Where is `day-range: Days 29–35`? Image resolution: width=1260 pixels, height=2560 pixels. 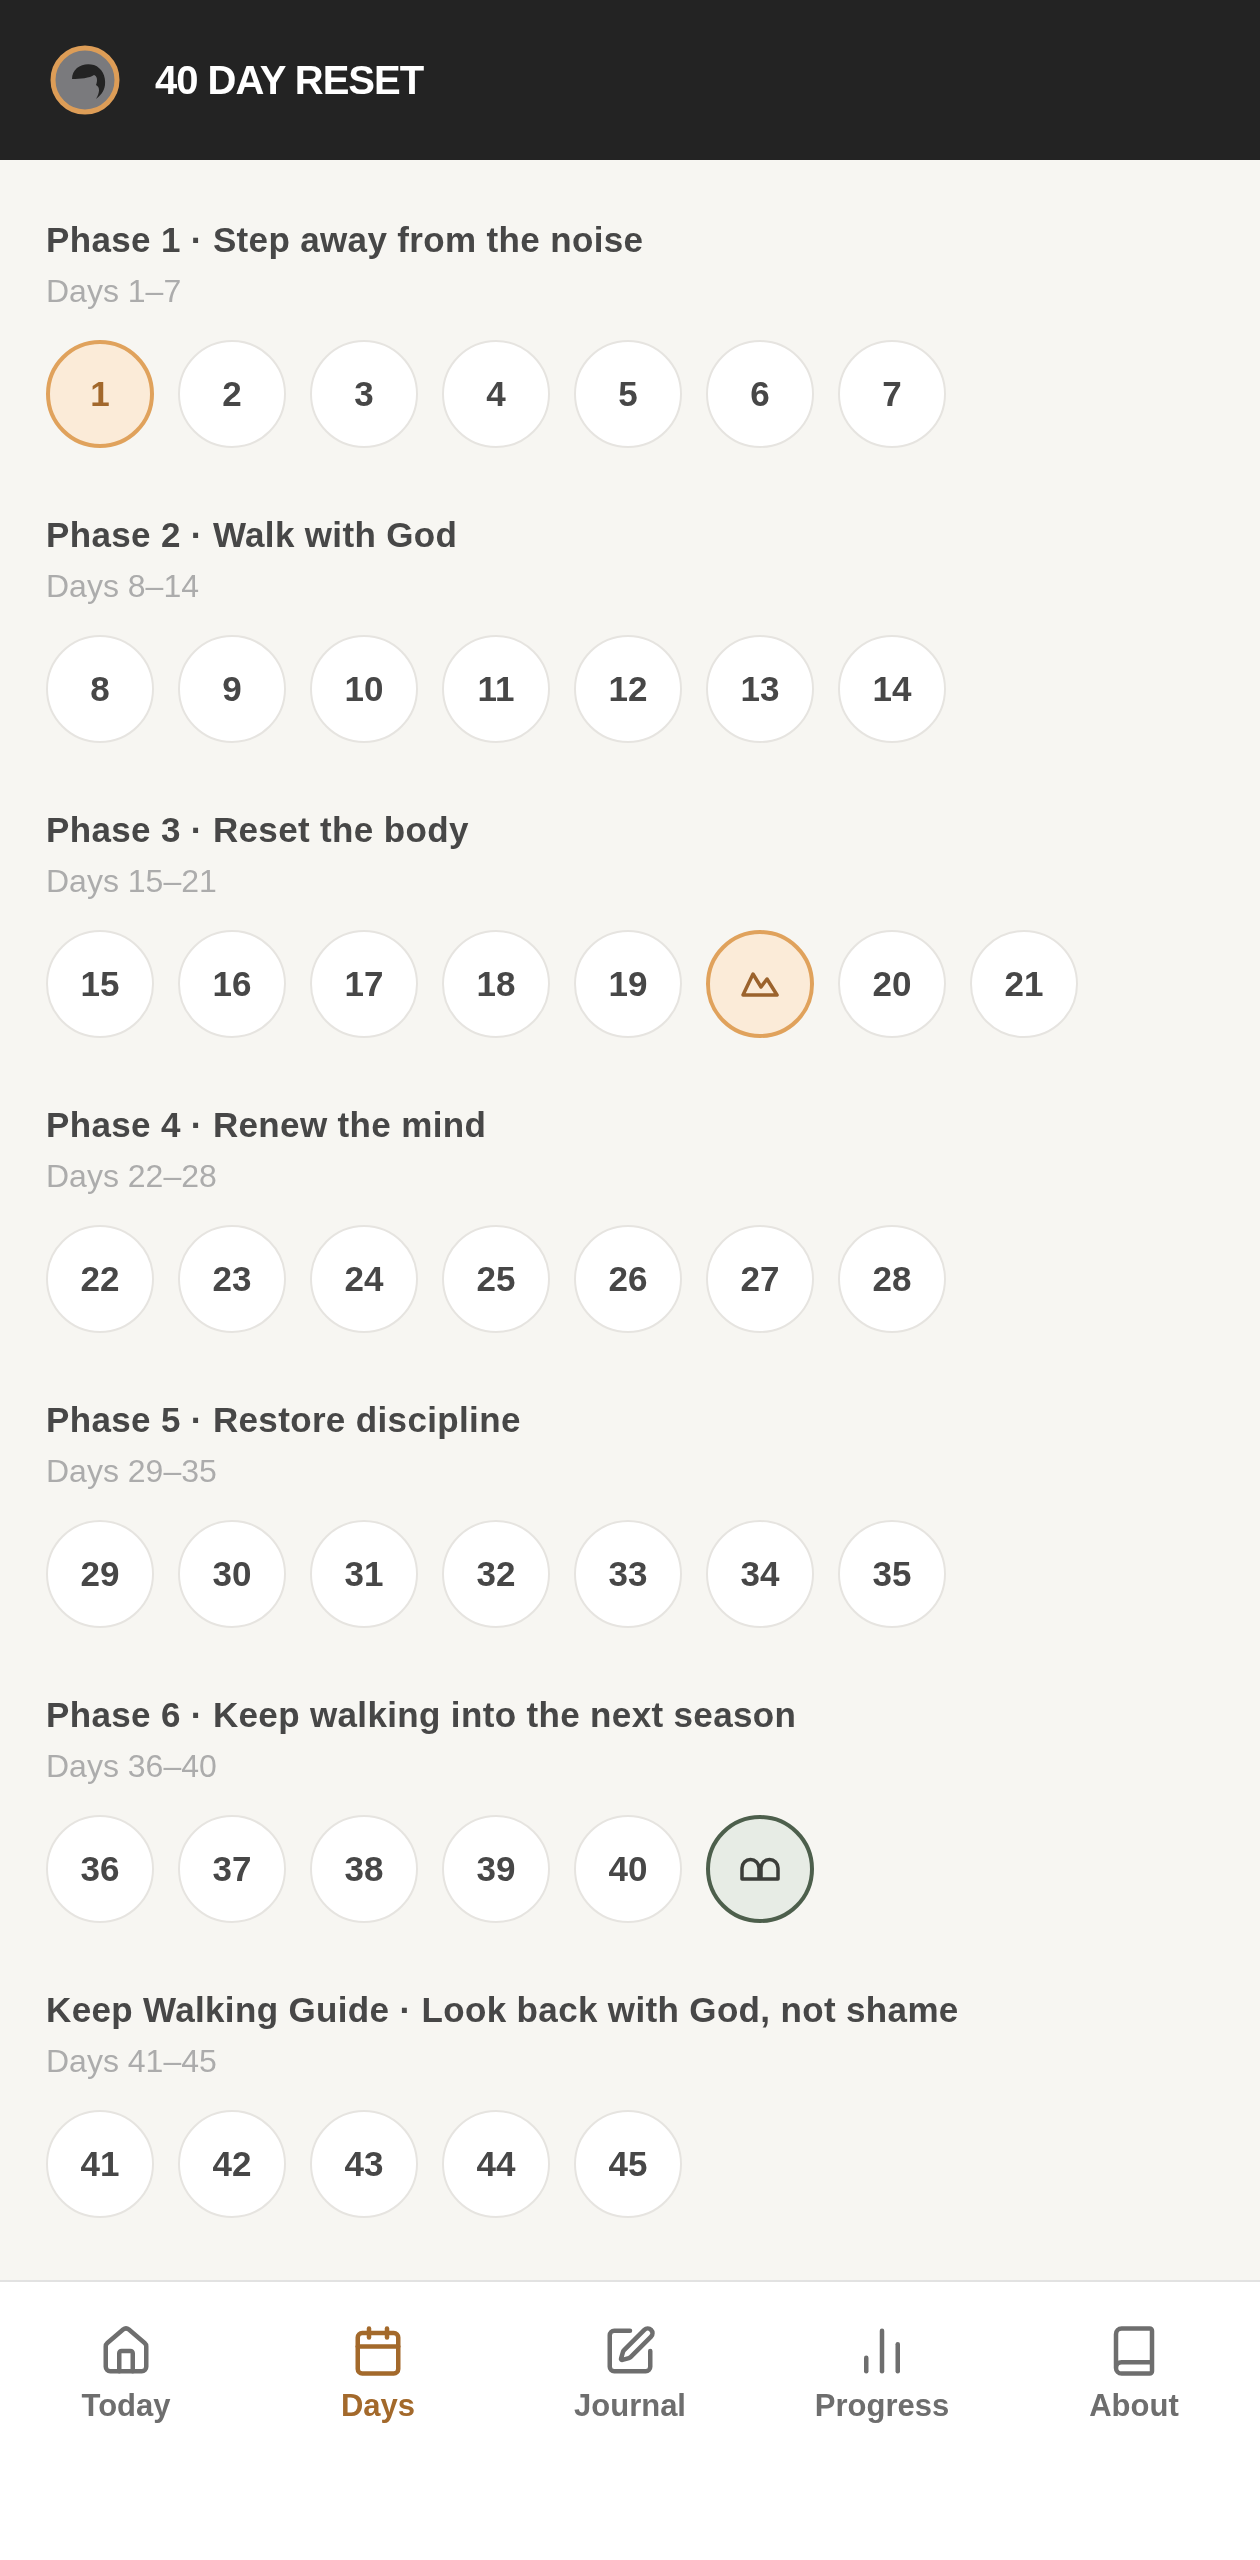 day-range: Days 29–35 is located at coordinates (132, 1471).